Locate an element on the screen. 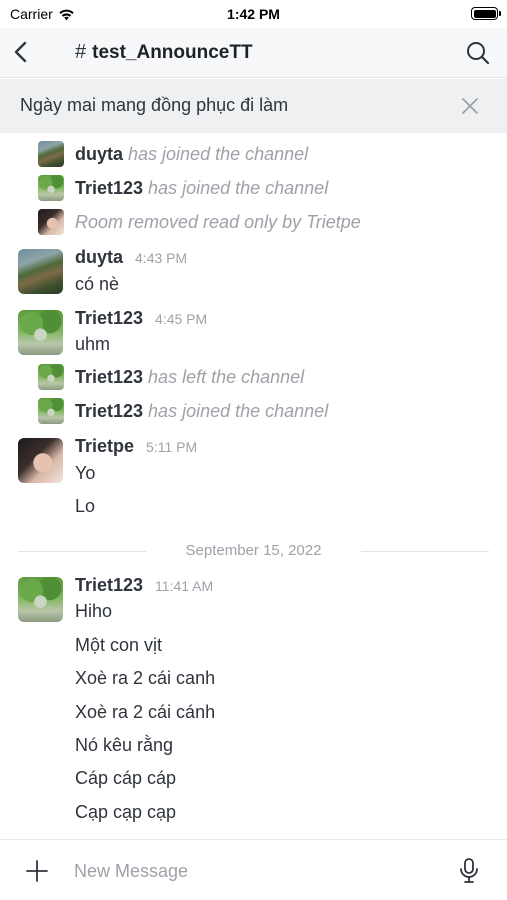  room-name: test_AnnounceTT is located at coordinates (172, 52).